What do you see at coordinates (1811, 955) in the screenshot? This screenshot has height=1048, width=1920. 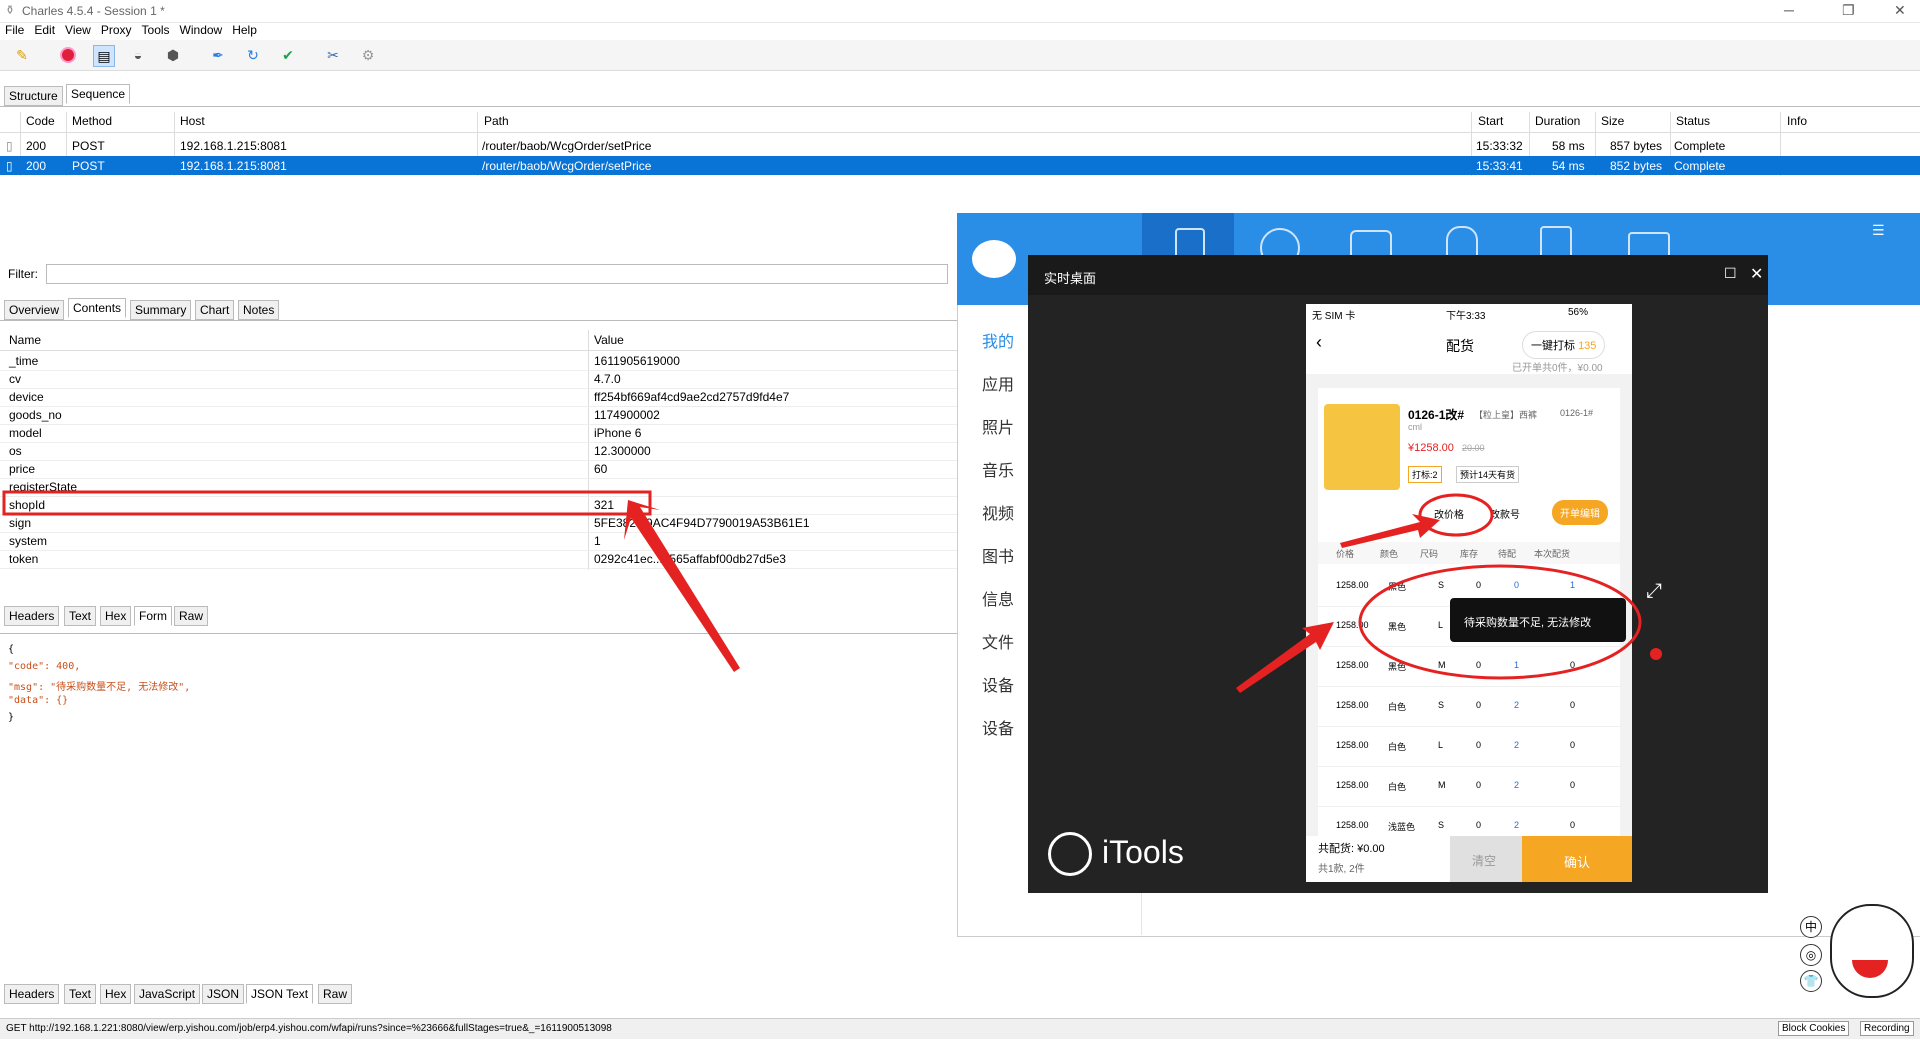 I see `ime-punct-button: ◎` at bounding box center [1811, 955].